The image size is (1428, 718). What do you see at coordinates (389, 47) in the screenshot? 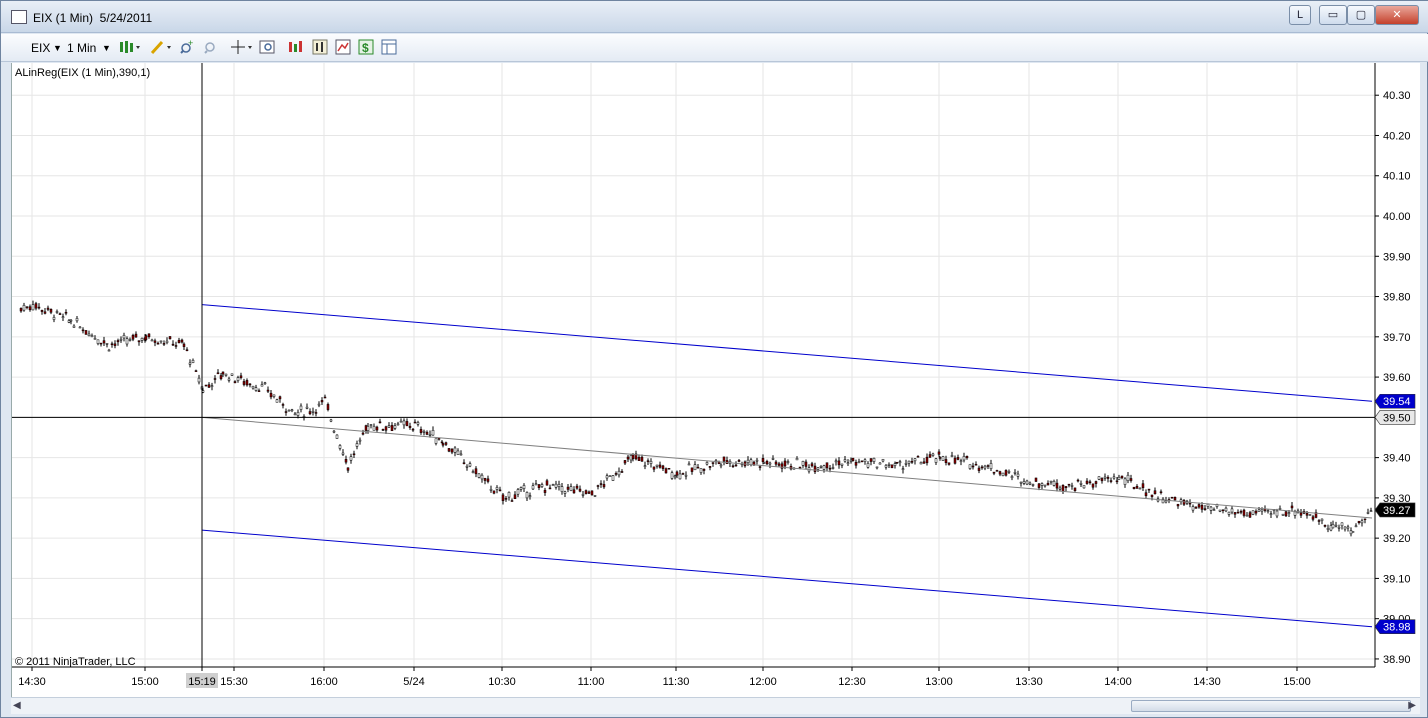
I see `data-box-icon` at bounding box center [389, 47].